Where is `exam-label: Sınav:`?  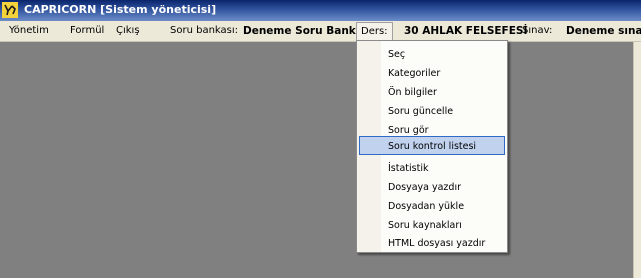 exam-label: Sınav: is located at coordinates (537, 31).